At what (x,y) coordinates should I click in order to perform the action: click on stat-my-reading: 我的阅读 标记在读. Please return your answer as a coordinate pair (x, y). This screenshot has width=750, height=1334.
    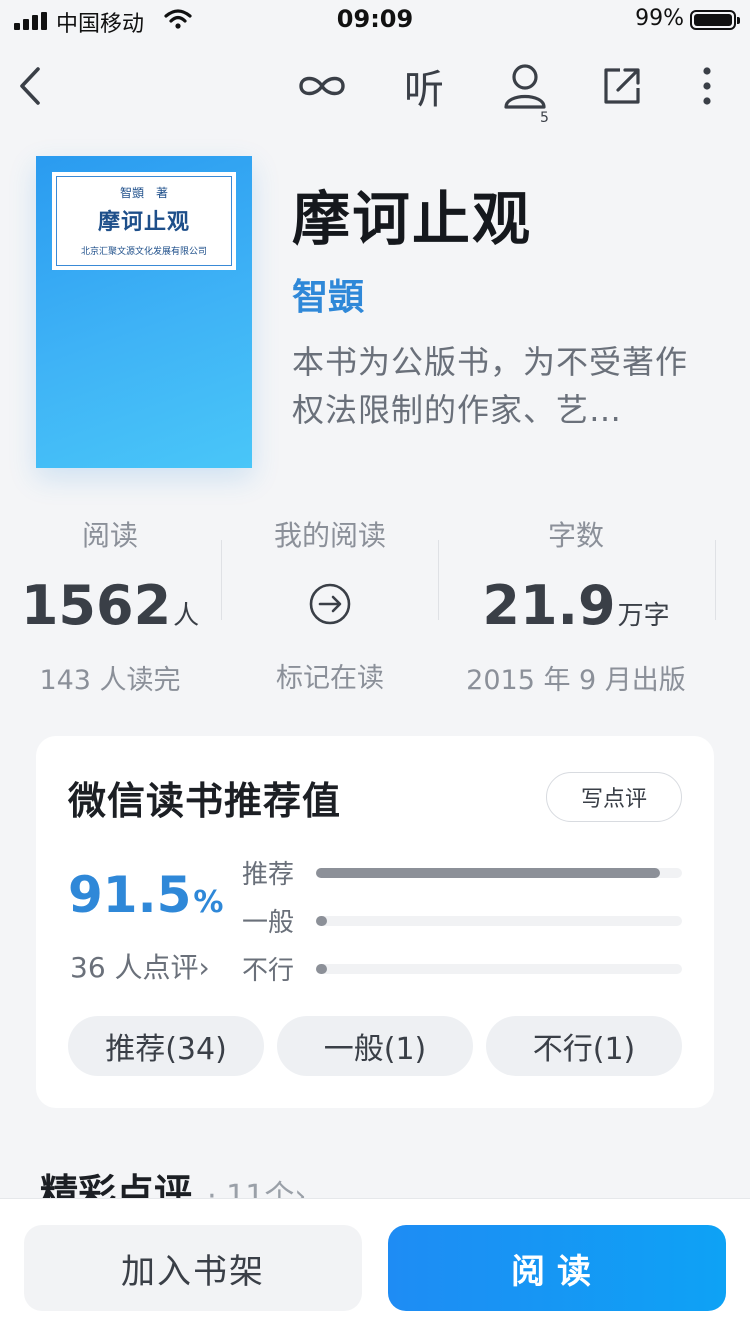
    Looking at the image, I should click on (330, 602).